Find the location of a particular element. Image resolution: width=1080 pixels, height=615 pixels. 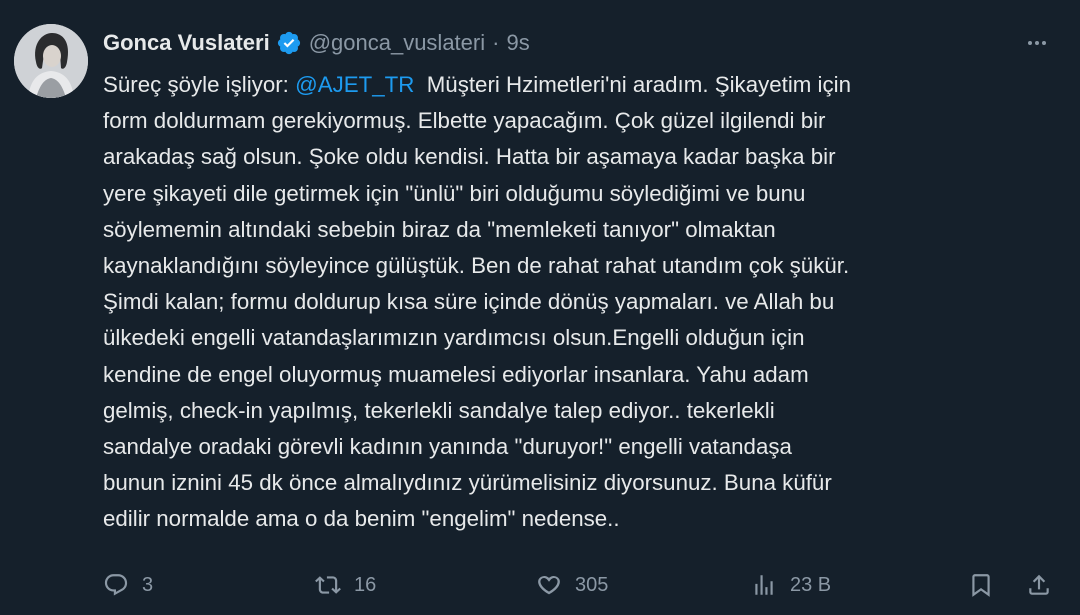

verified-badge-icon is located at coordinates (289, 43).